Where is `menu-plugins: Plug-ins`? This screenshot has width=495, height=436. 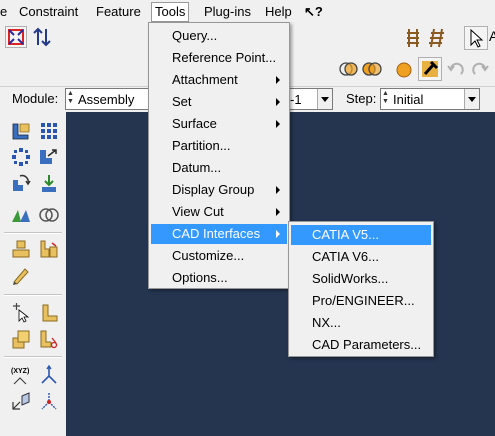 menu-plugins: Plug-ins is located at coordinates (227, 12).